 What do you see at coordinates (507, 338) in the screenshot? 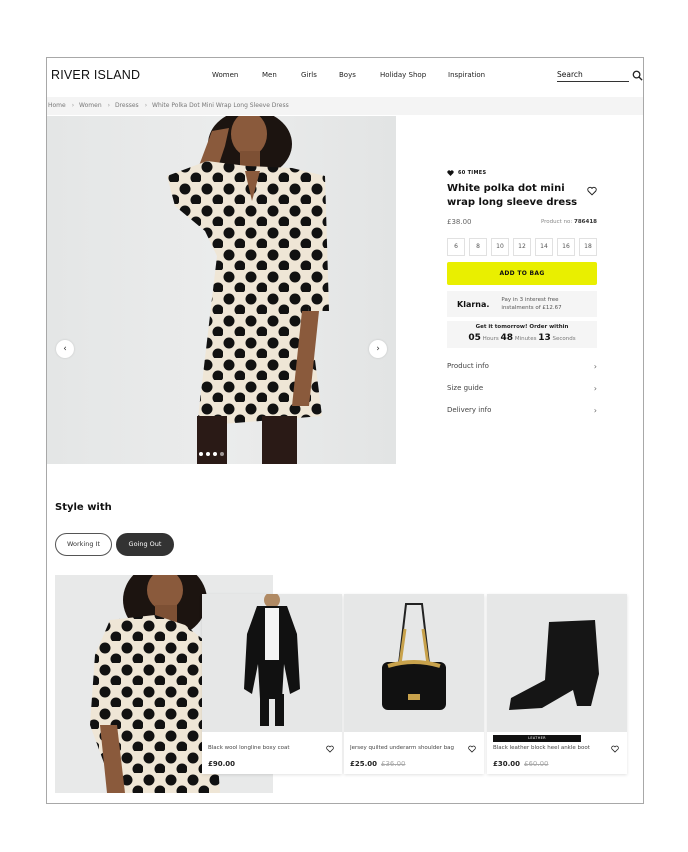
I see `countdown-minutes: 48` at bounding box center [507, 338].